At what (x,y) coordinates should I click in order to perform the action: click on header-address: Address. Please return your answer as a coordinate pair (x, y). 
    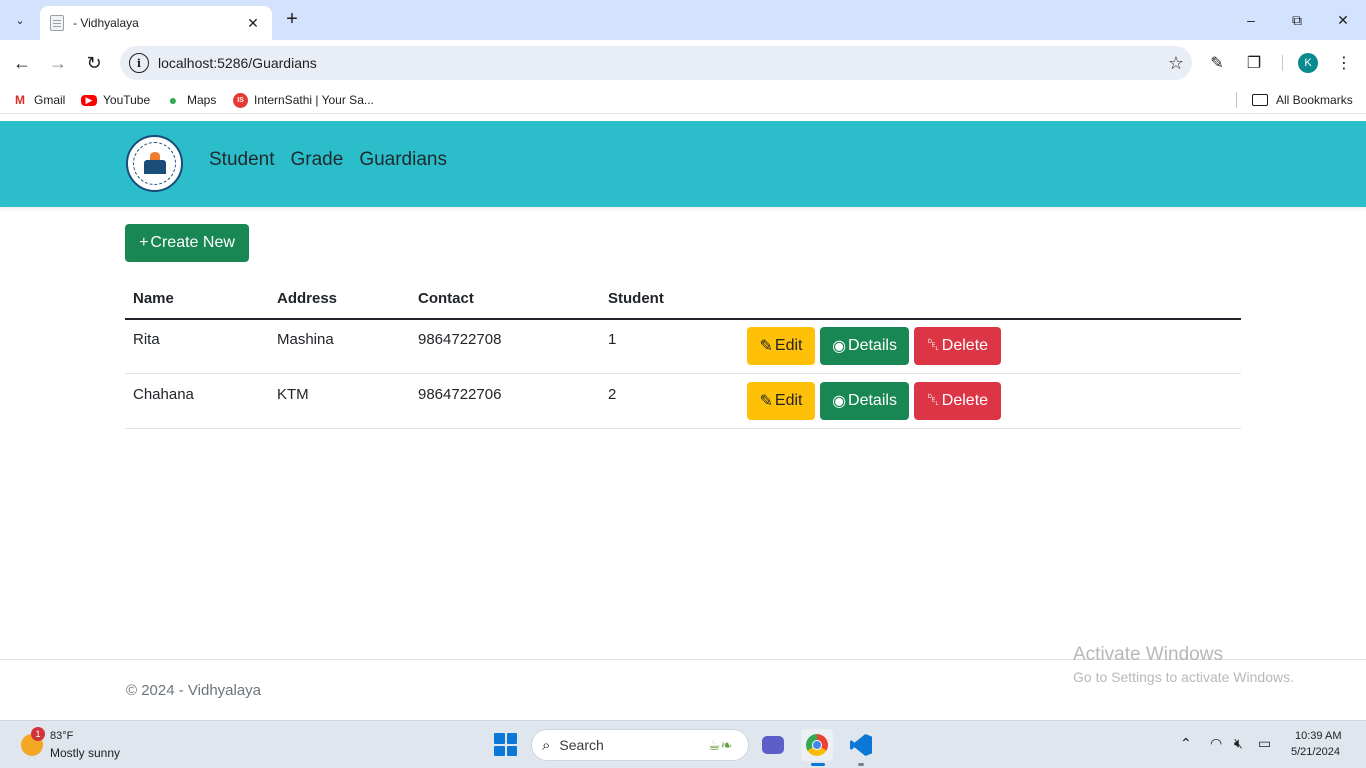
    Looking at the image, I should click on (307, 298).